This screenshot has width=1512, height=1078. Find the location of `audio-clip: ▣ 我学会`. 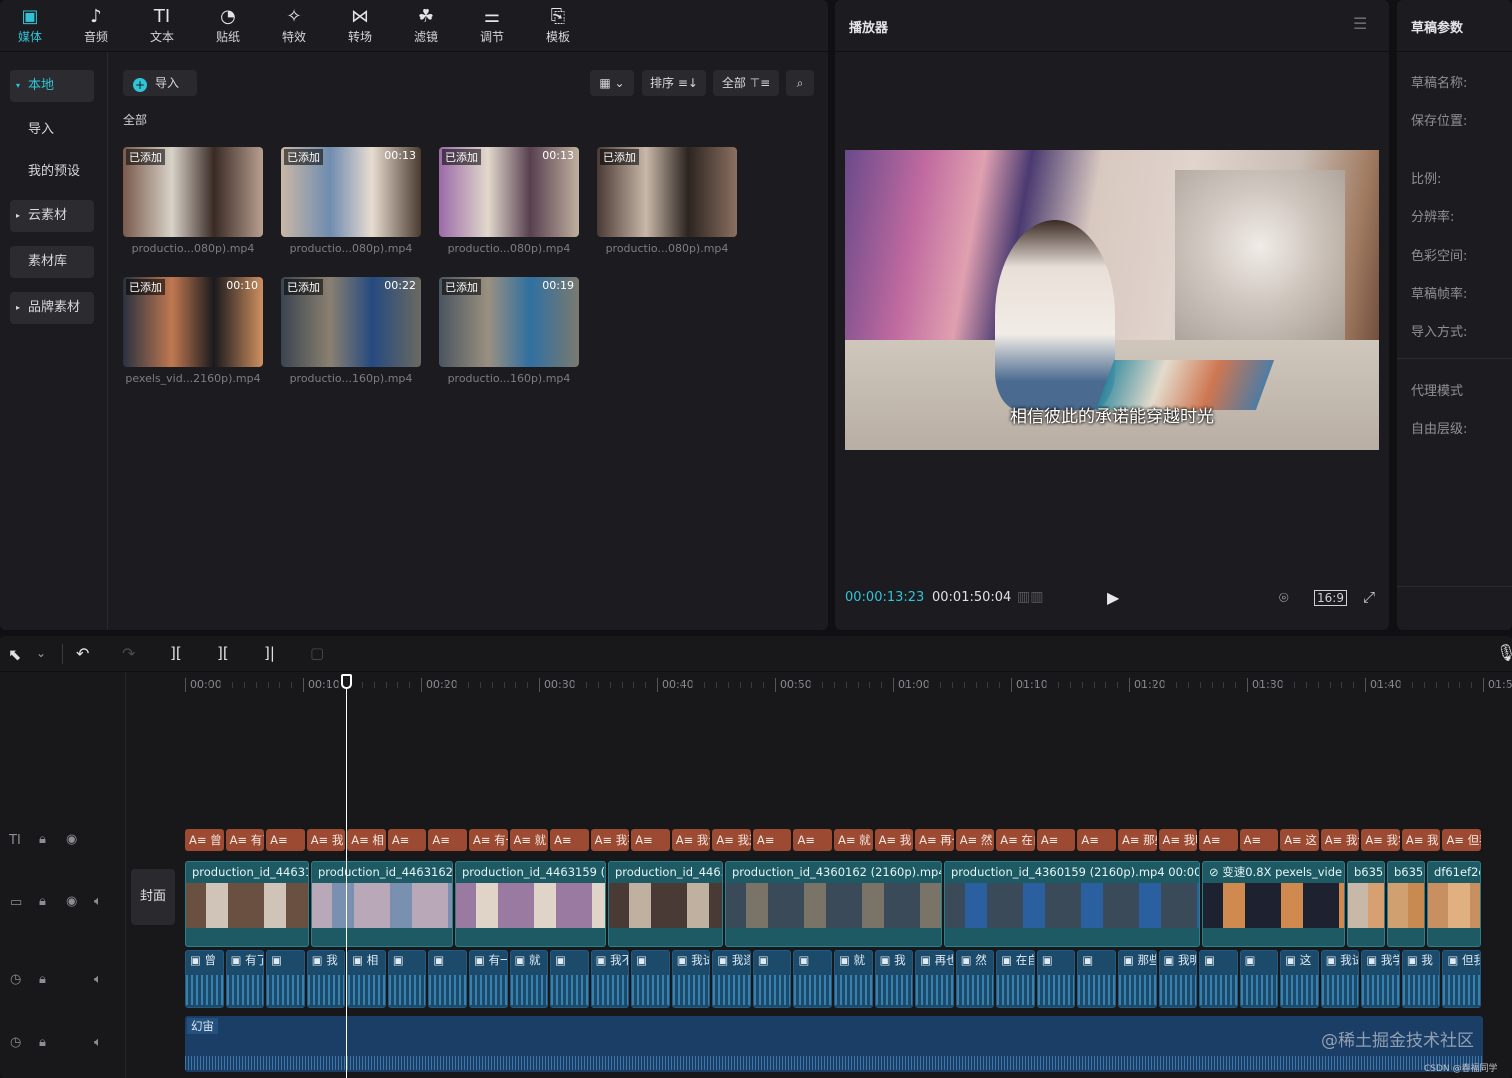

audio-clip: ▣ 我学会 is located at coordinates (1380, 979).